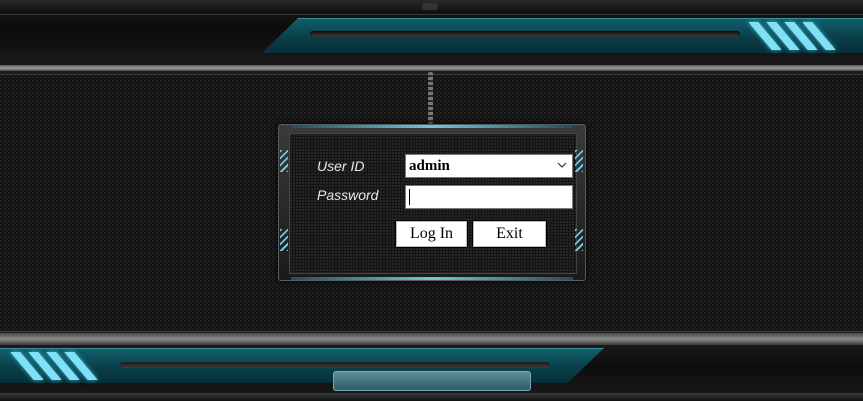 Image resolution: width=863 pixels, height=401 pixels. I want to click on top-groove, so click(525, 34).